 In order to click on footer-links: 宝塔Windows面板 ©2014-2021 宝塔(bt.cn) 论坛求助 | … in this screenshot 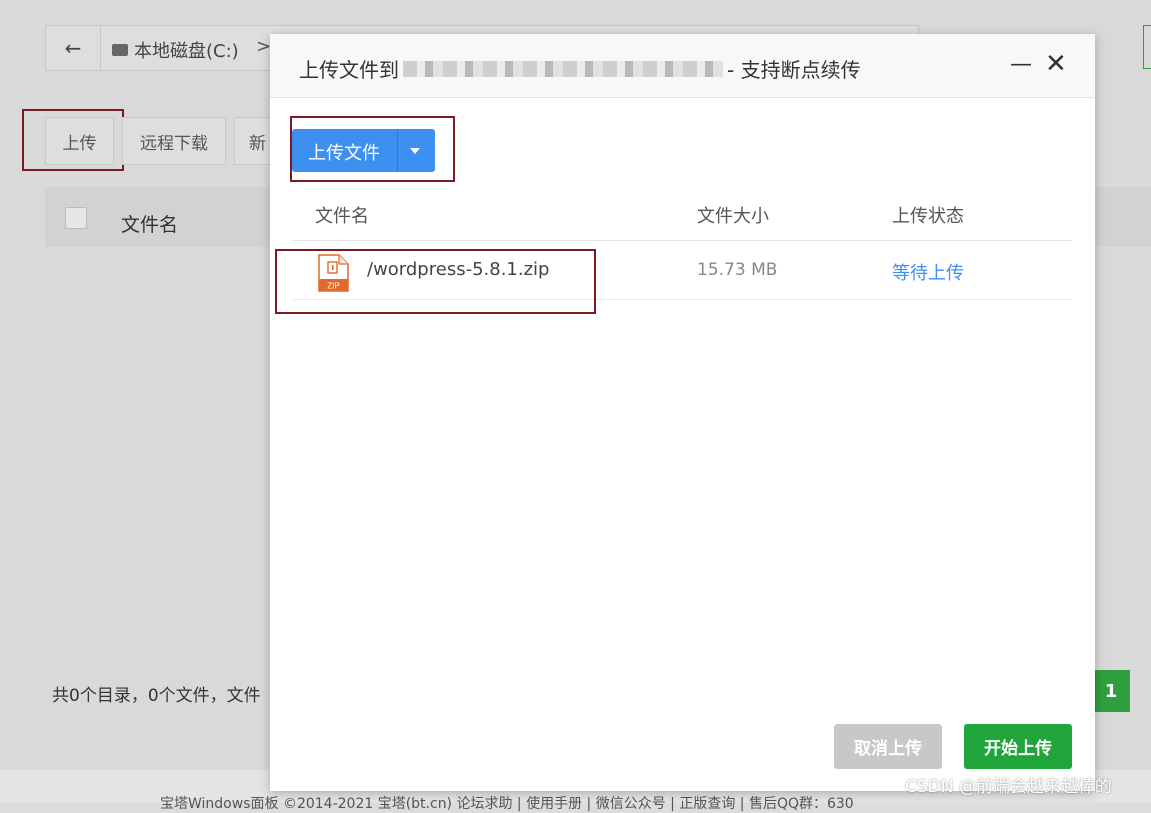, I will do `click(507, 803)`.